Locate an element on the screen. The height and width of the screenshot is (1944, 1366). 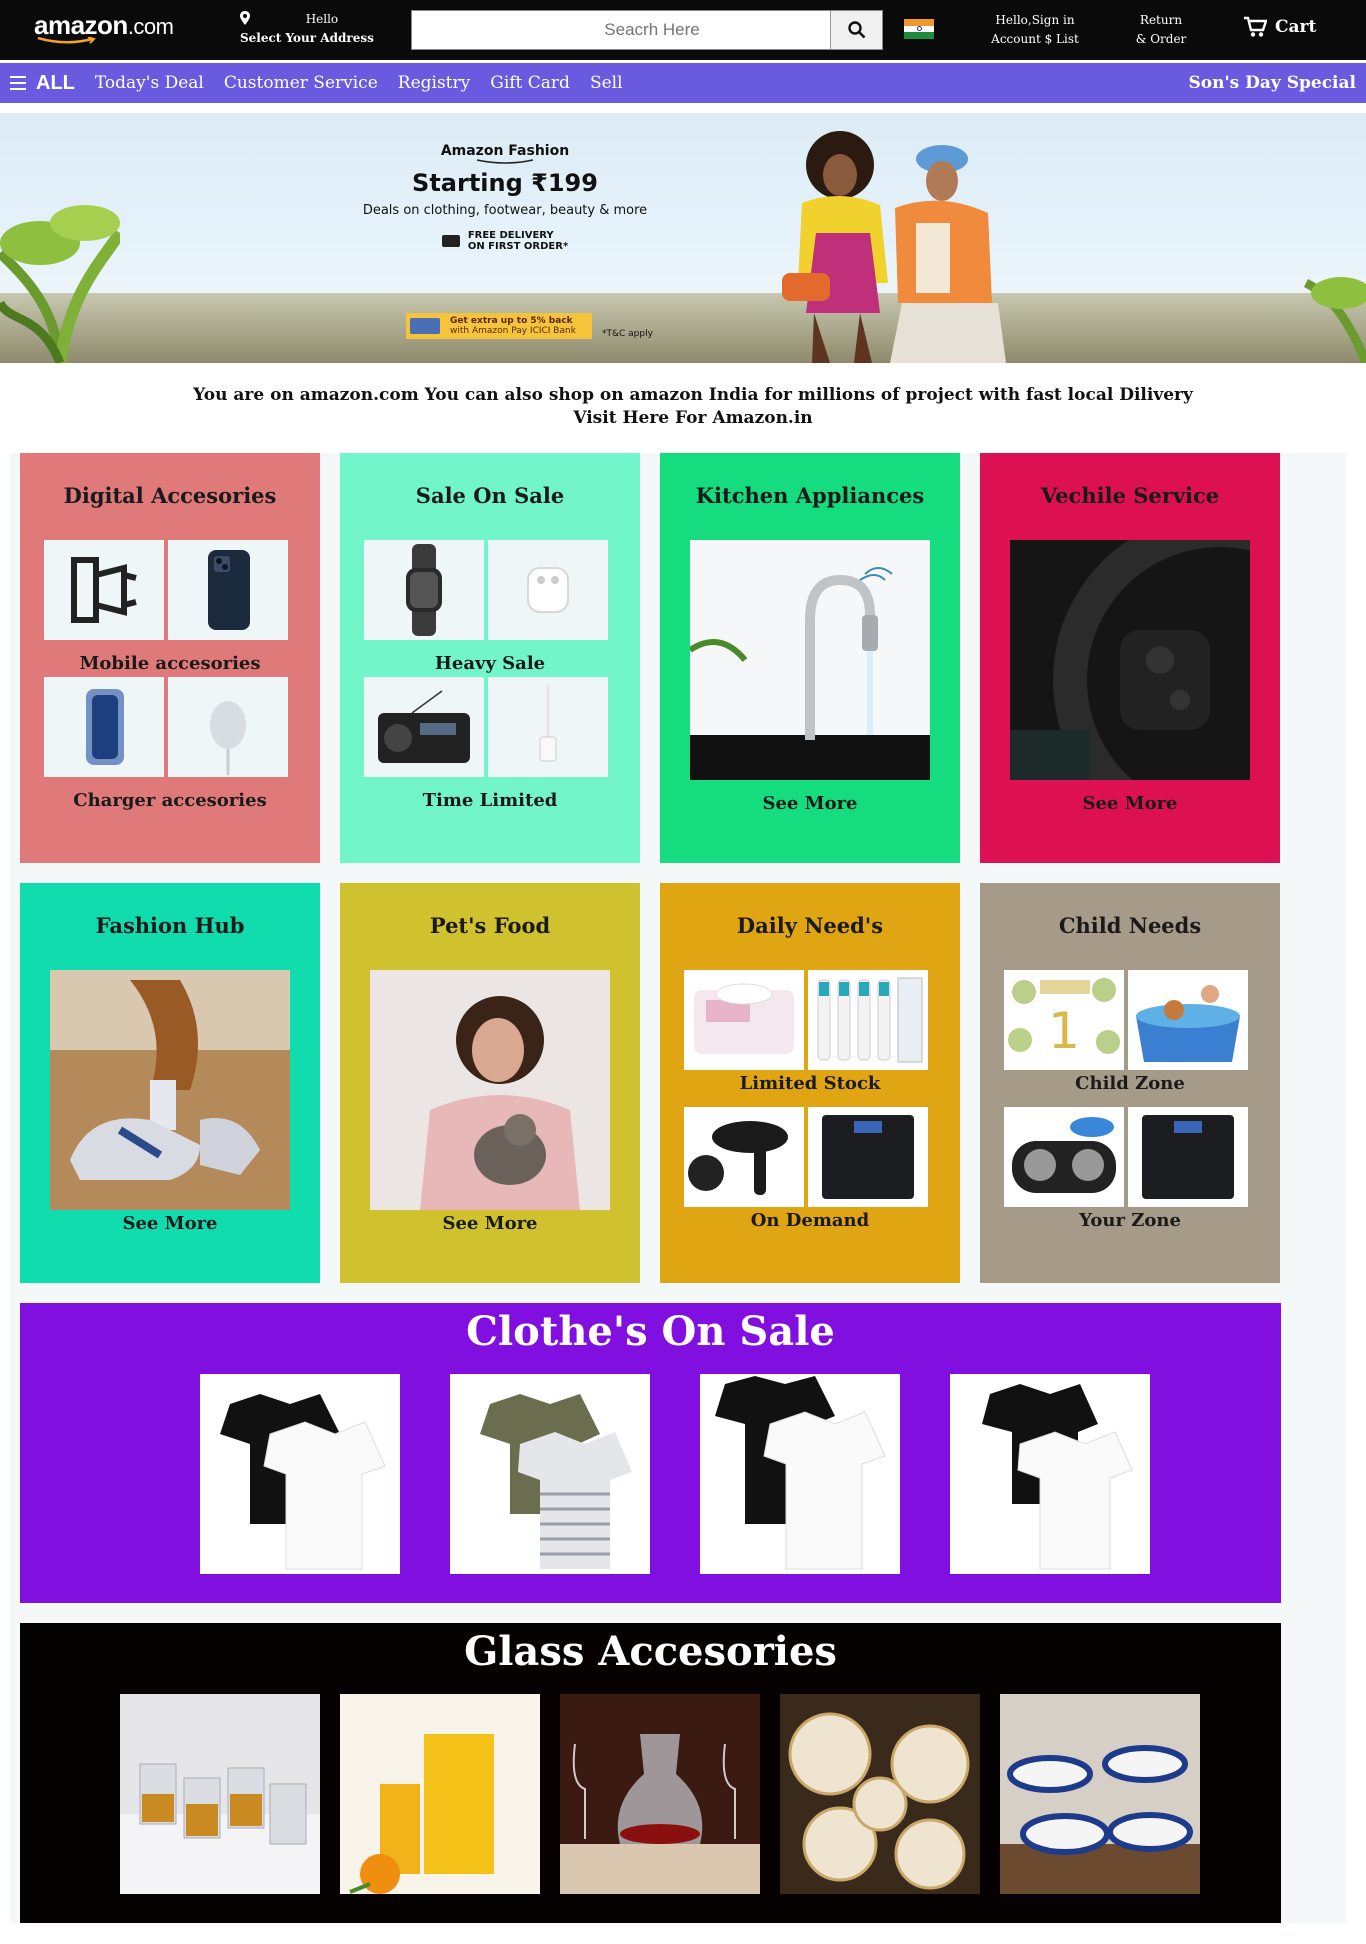
svg-text: 1 is located at coordinates (1064, 1031).